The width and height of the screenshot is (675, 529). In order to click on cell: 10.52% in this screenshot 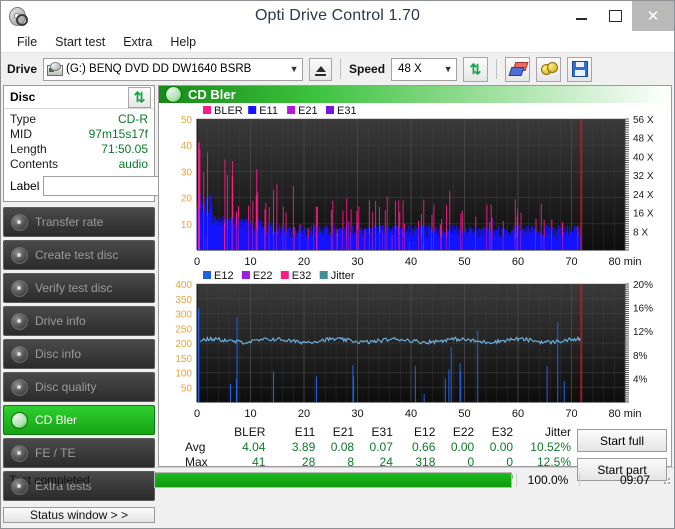, I will do `click(550, 447)`.